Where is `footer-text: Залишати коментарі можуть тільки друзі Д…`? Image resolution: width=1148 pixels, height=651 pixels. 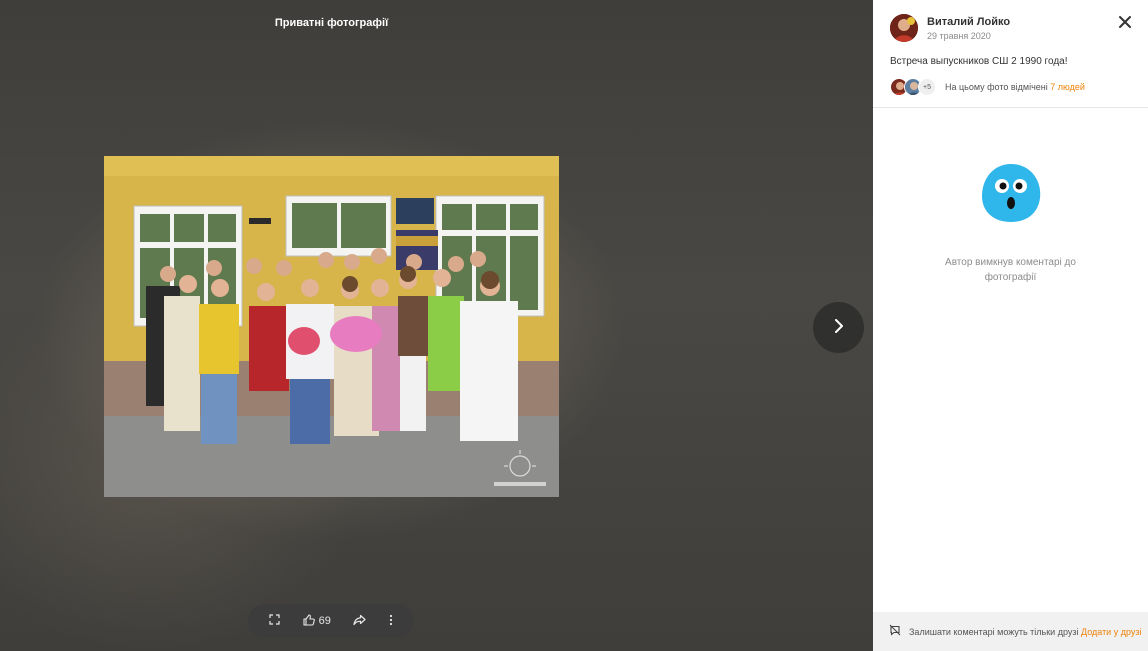
footer-text: Залишати коментарі можуть тільки друзі Д… is located at coordinates (1025, 632).